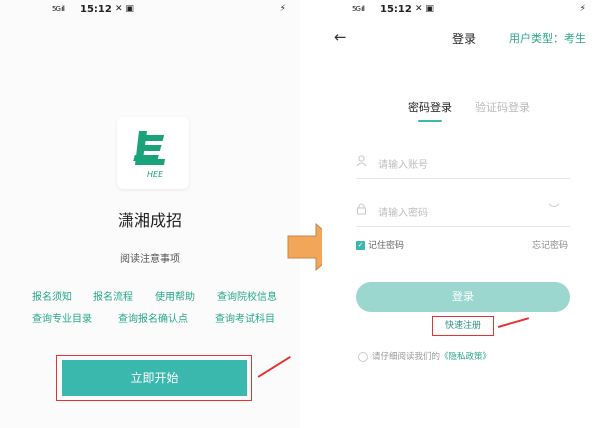  Describe the element at coordinates (463, 297) in the screenshot. I see `login-button: 登录` at that location.